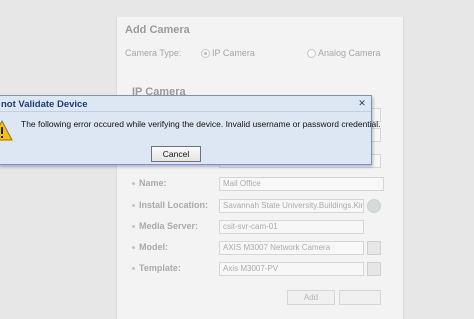 The image size is (474, 319). Describe the element at coordinates (311, 297) in the screenshot. I see `add-button: Add` at that location.